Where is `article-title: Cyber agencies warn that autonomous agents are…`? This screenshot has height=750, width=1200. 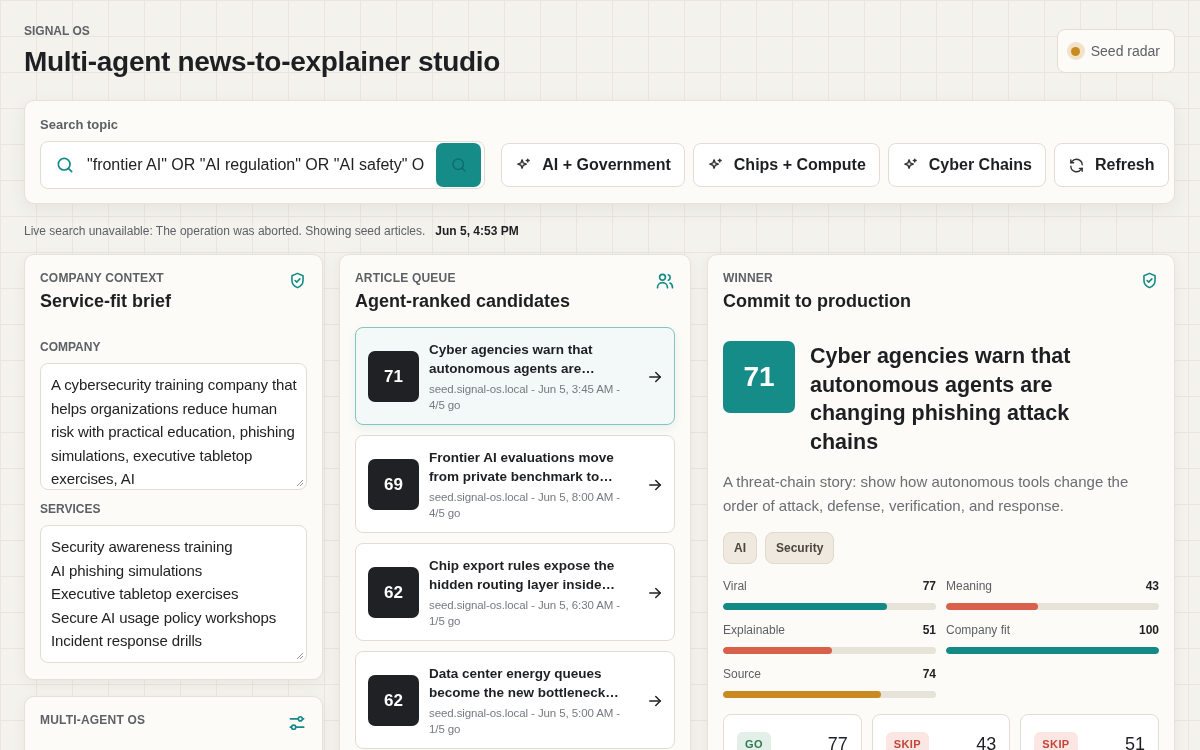 article-title: Cyber agencies warn that autonomous agents are… is located at coordinates (512, 359).